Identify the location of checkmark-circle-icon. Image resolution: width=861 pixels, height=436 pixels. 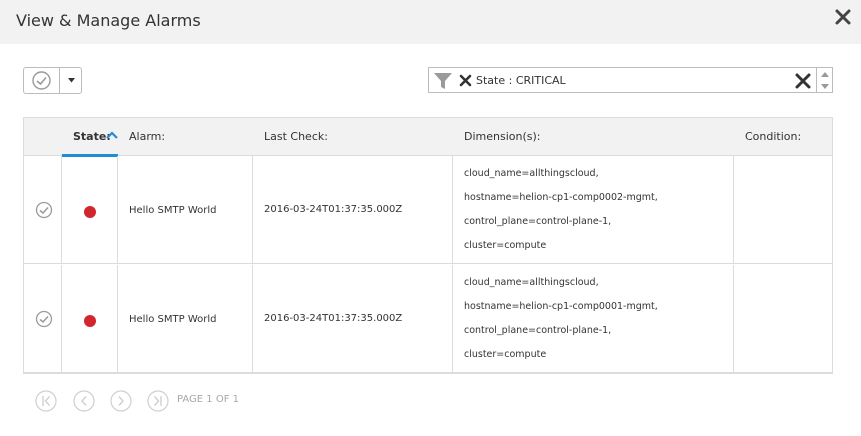
(41, 80).